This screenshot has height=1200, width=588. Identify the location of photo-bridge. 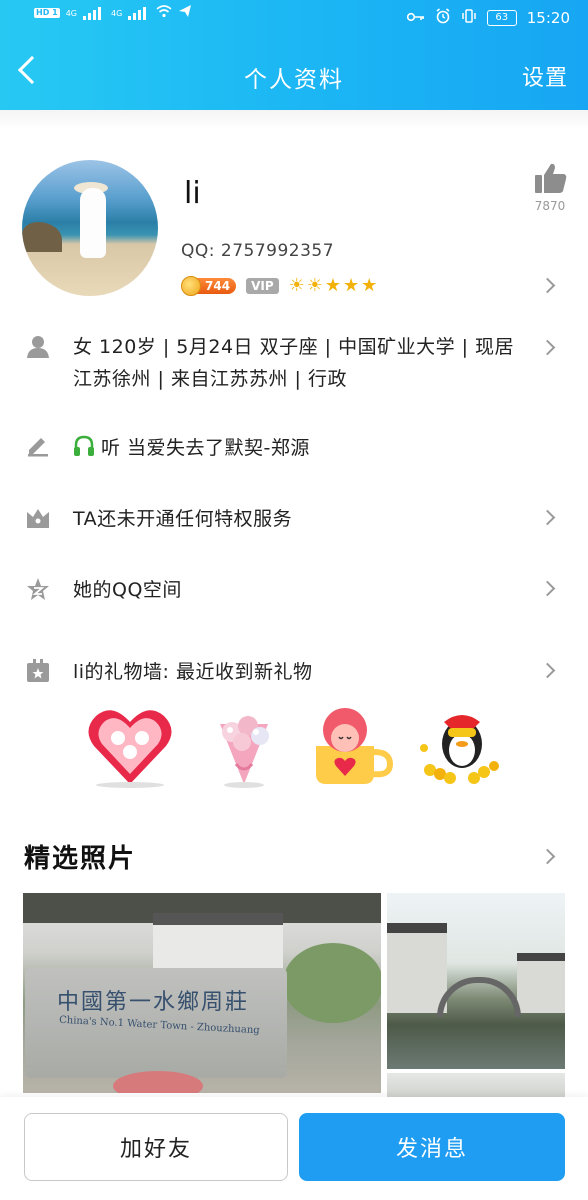
(479, 997).